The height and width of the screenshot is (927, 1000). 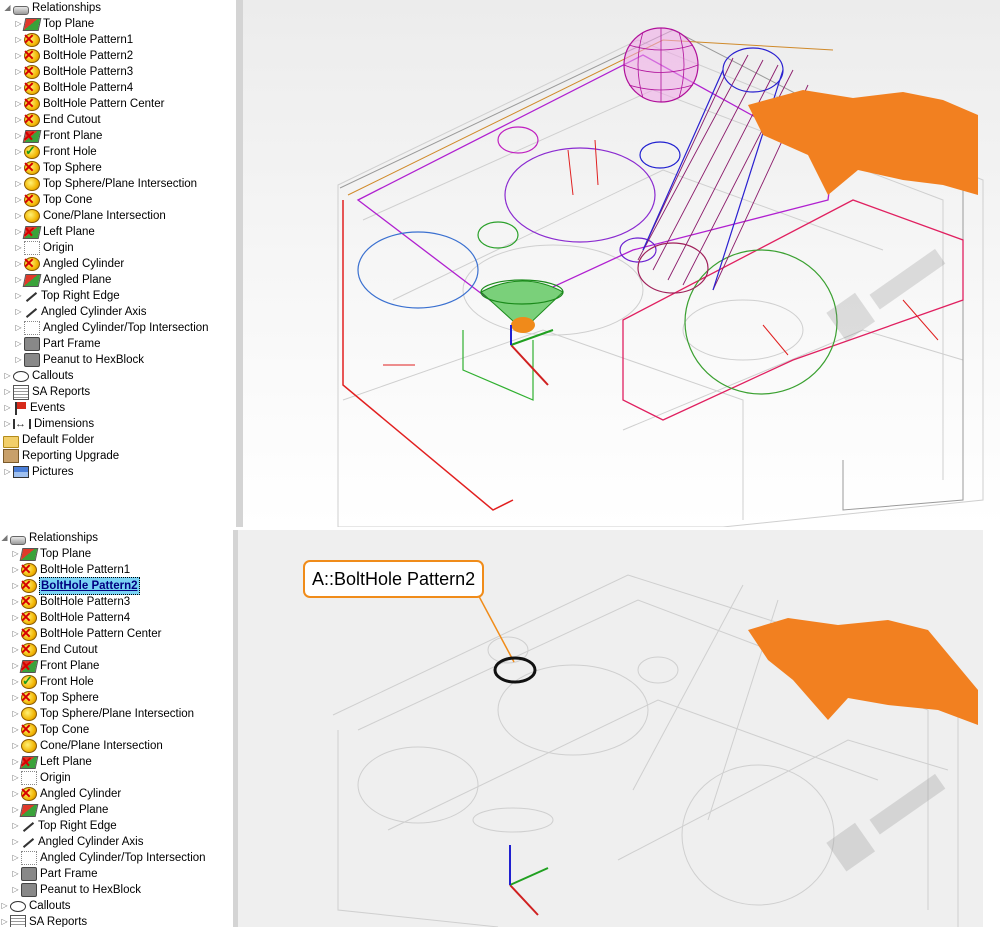 What do you see at coordinates (77, 842) in the screenshot?
I see `tree-item-angled-cylinder-axis: ▷ Angled Cylinder Axis` at bounding box center [77, 842].